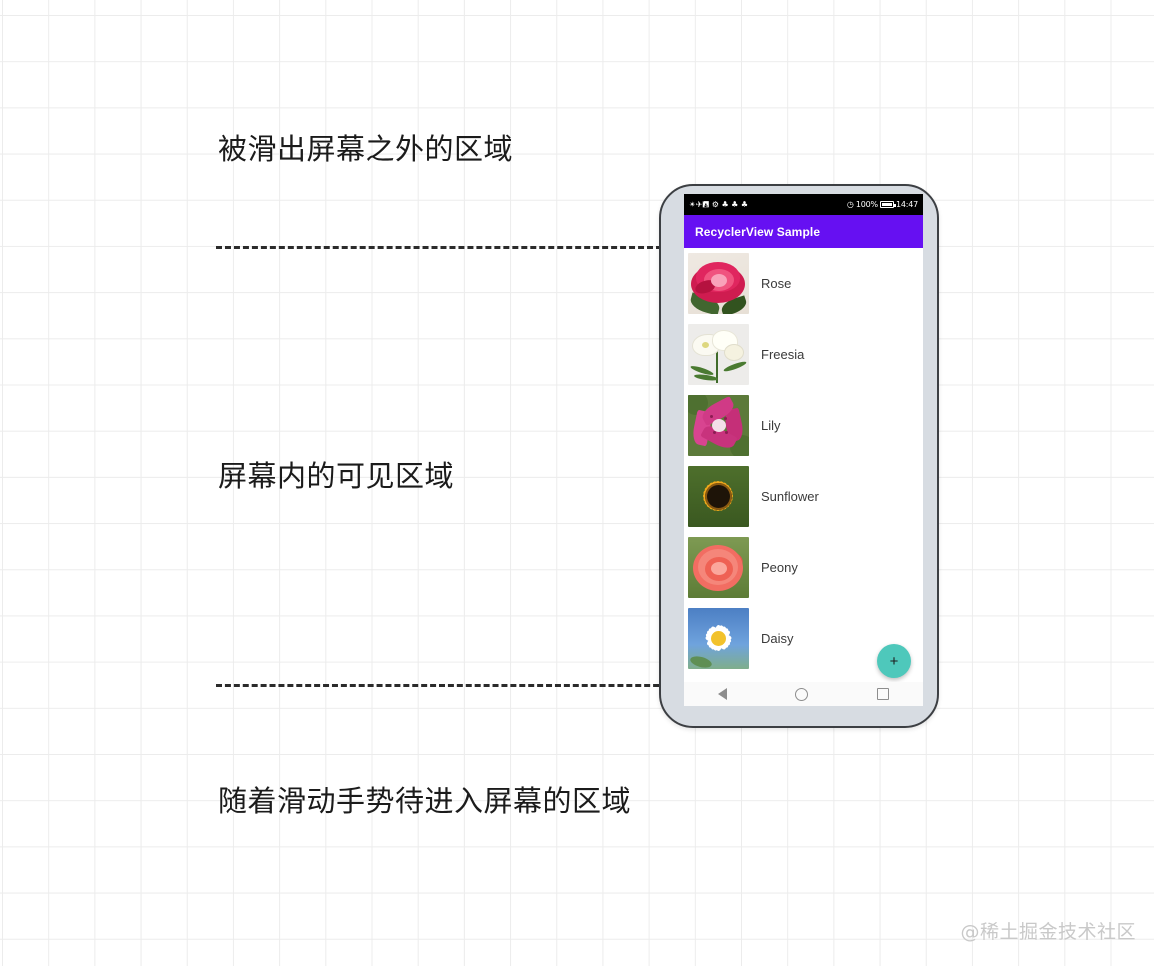  I want to click on status-bar-right-icons: ◷ 100% 14:47, so click(882, 204).